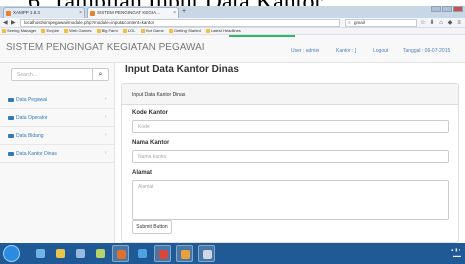  What do you see at coordinates (60, 74) in the screenshot?
I see `sidebar-search: Search... ⌕` at bounding box center [60, 74].